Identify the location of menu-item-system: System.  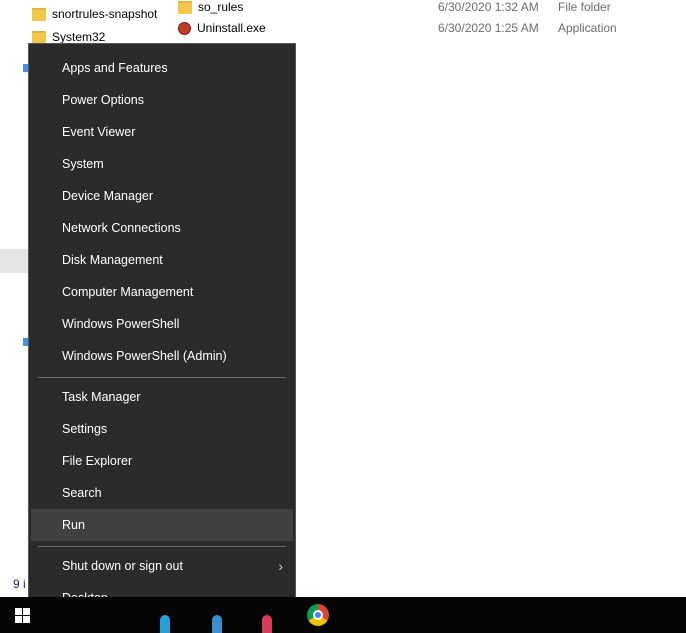
(162, 164).